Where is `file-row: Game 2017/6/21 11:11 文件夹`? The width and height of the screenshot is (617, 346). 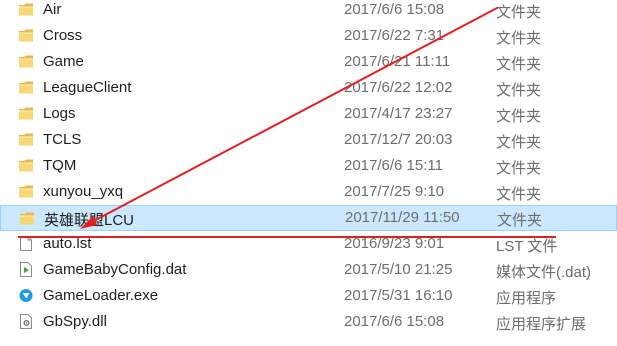 file-row: Game 2017/6/21 11:11 文件夹 is located at coordinates (308, 62).